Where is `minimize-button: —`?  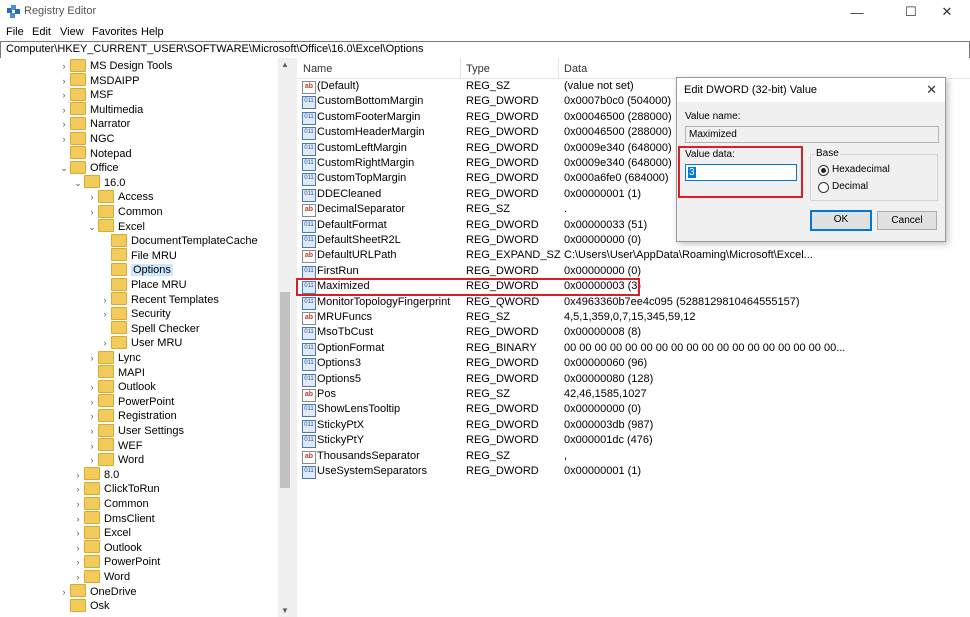 minimize-button: — is located at coordinates (857, 12).